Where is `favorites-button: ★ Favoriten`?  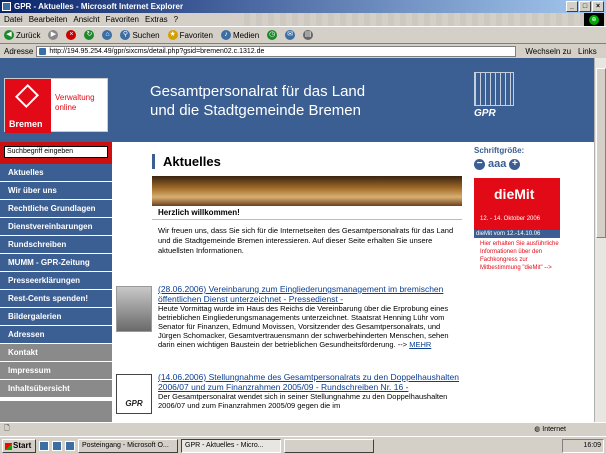 favorites-button: ★ Favoriten is located at coordinates (190, 35).